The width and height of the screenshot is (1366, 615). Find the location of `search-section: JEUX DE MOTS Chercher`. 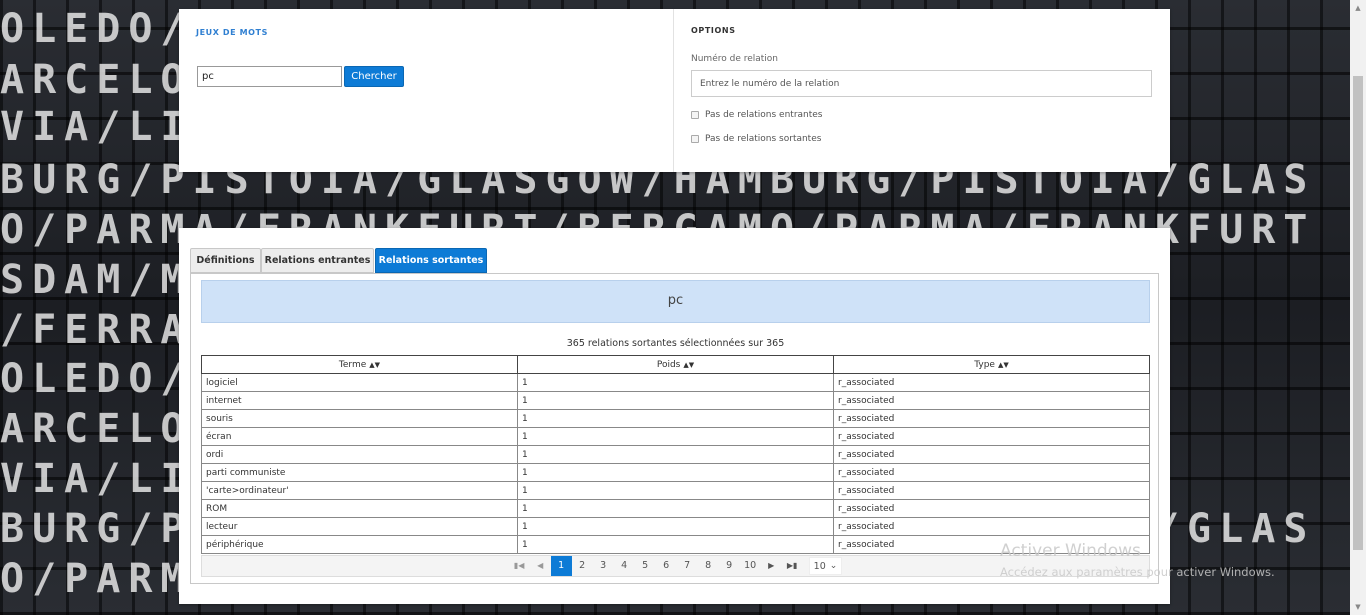

search-section: JEUX DE MOTS Chercher is located at coordinates (426, 90).